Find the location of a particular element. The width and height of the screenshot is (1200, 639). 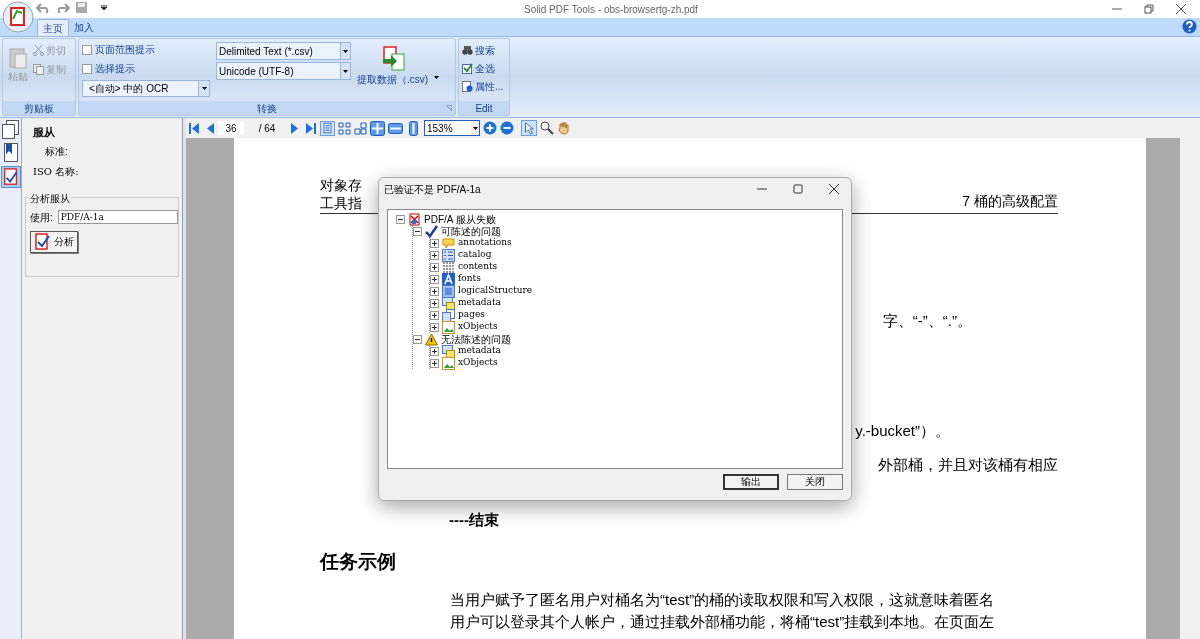

first-page-icon is located at coordinates (194, 128).